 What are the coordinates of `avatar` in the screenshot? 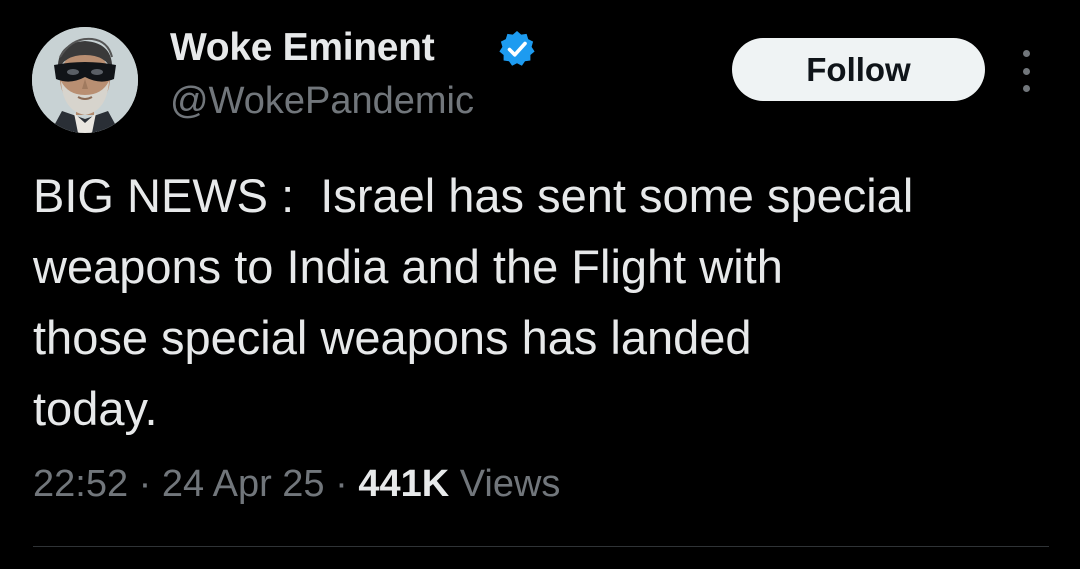 It's located at (85, 80).